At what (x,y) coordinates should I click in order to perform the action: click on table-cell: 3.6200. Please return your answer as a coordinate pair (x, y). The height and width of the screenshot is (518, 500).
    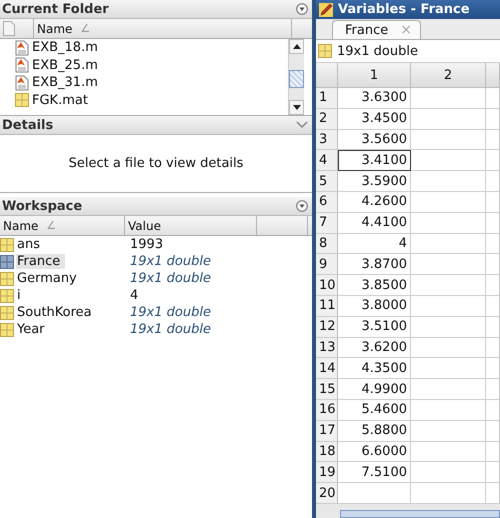
    Looking at the image, I should click on (374, 348).